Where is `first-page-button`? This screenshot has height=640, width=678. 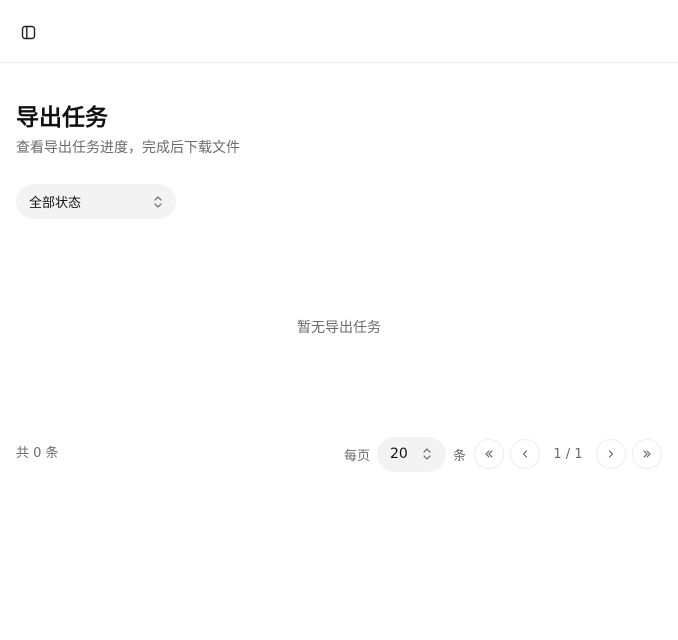 first-page-button is located at coordinates (489, 454).